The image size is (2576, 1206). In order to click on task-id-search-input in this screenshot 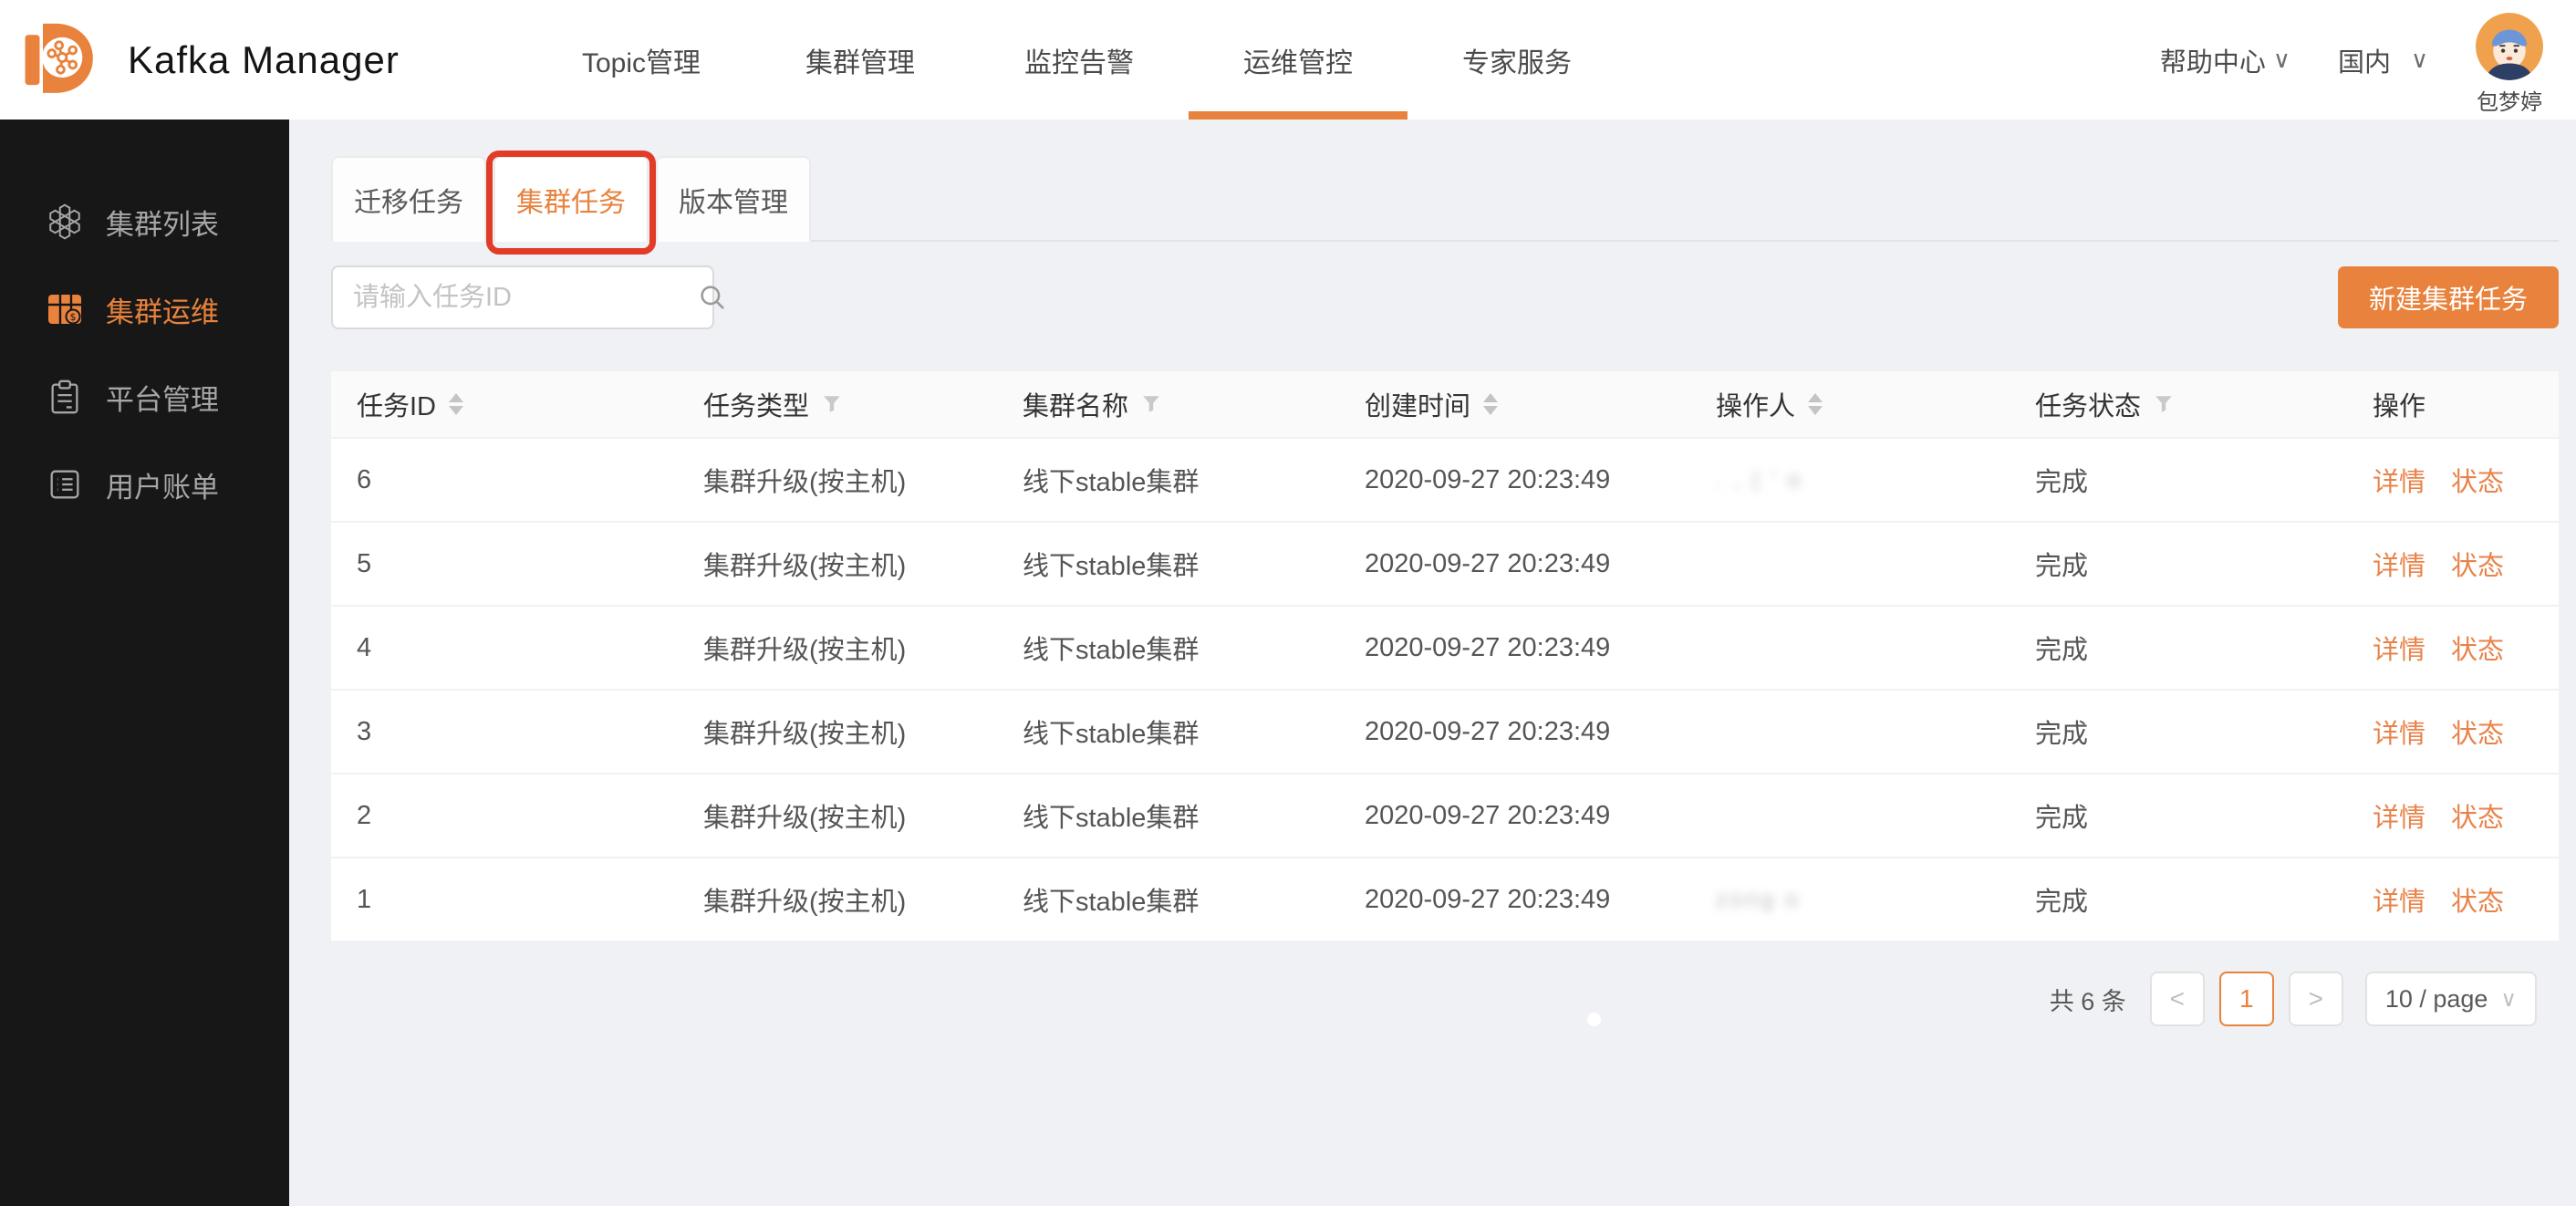, I will do `click(525, 297)`.